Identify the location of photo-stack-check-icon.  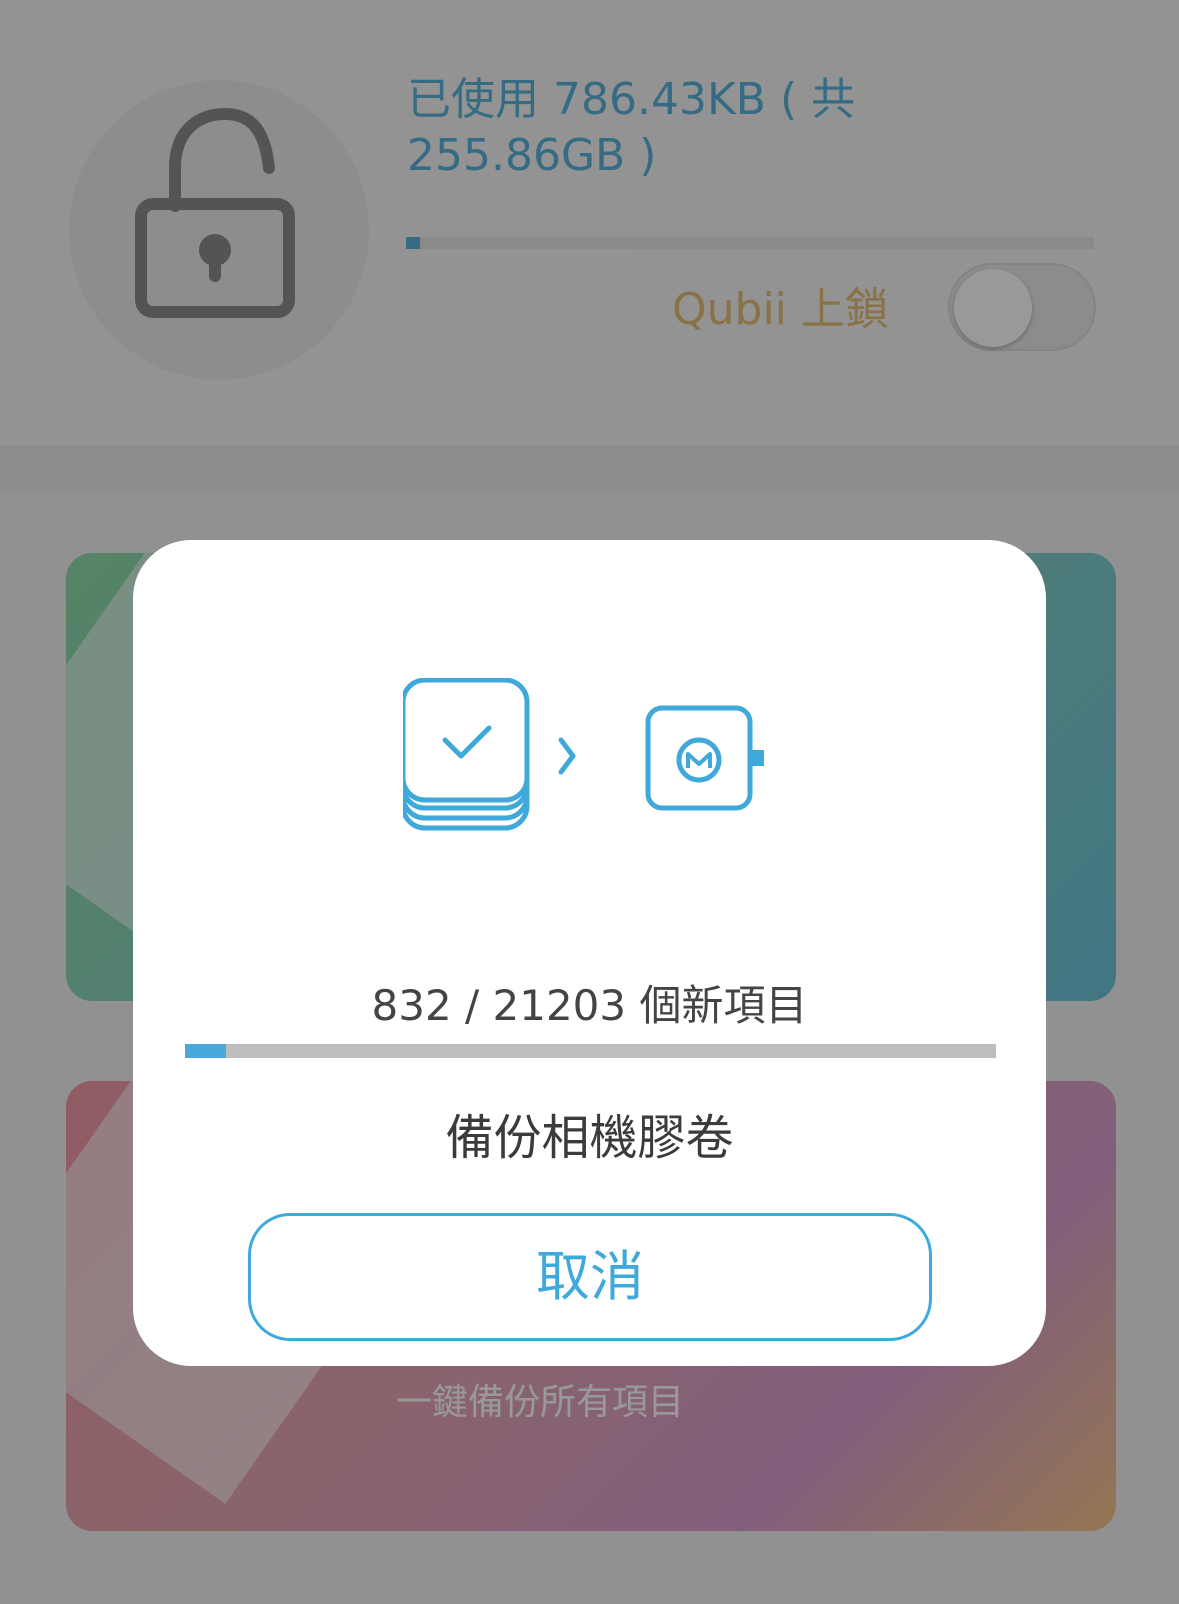
(466, 754).